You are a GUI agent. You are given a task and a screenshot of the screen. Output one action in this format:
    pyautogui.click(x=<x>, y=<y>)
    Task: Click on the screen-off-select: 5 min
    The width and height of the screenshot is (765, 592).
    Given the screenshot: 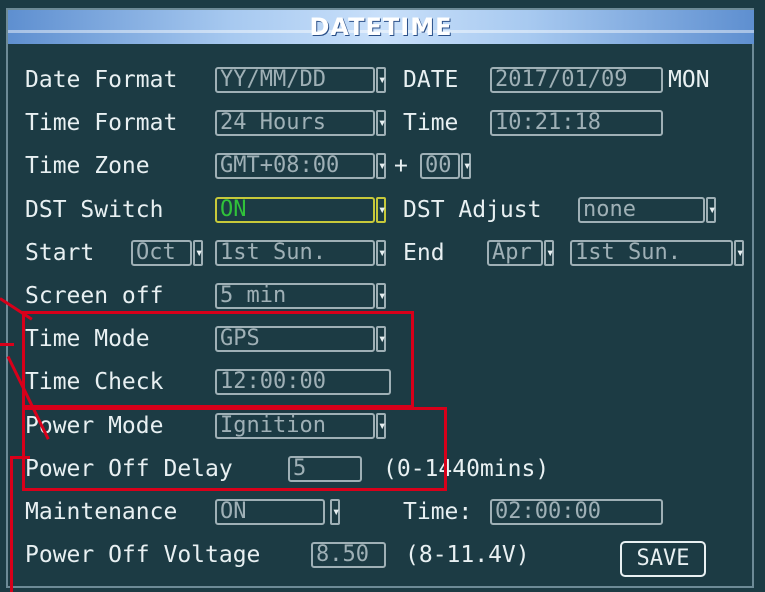 What is the action you would take?
    pyautogui.click(x=295, y=296)
    